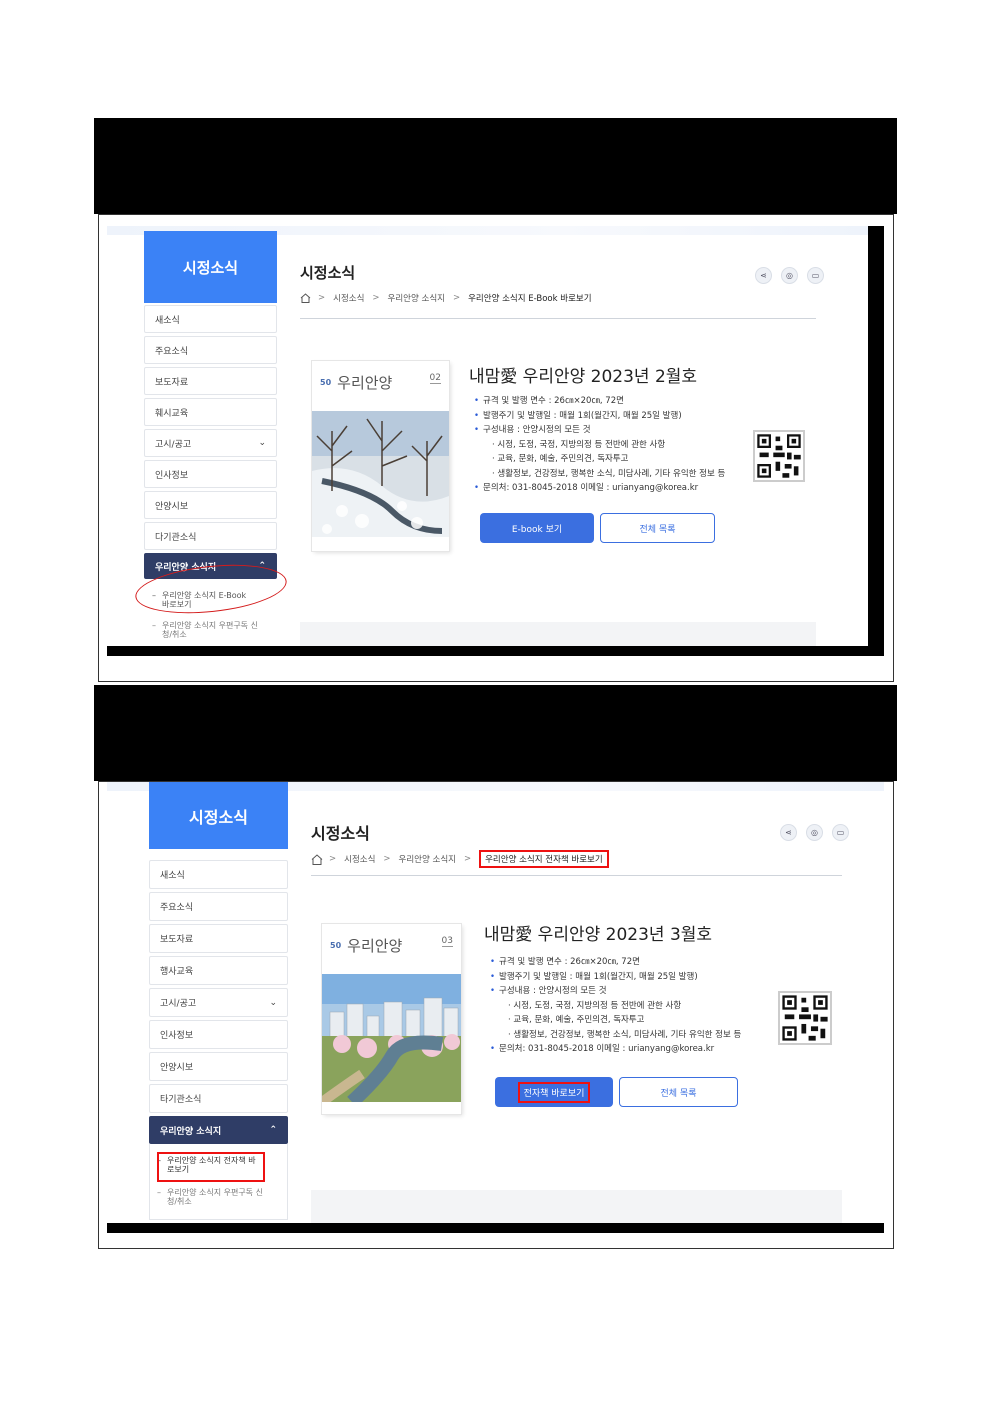  I want to click on sidebar-item-other-agency: 타기관소식, so click(218, 1098).